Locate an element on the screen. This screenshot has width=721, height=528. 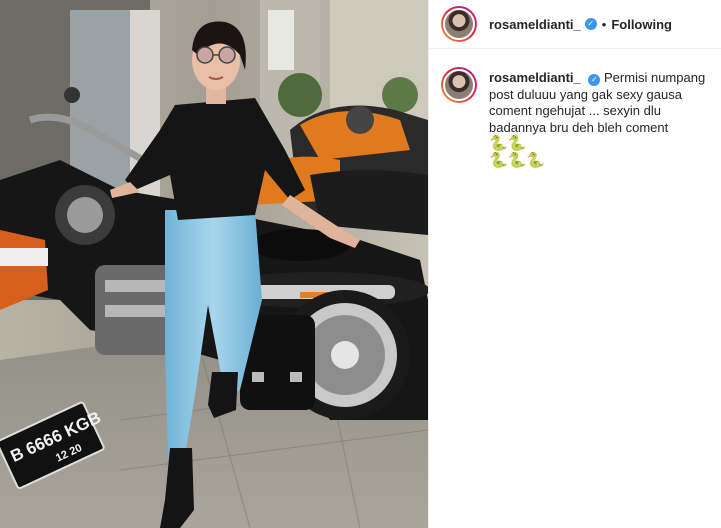
caption-avatar is located at coordinates (459, 85).